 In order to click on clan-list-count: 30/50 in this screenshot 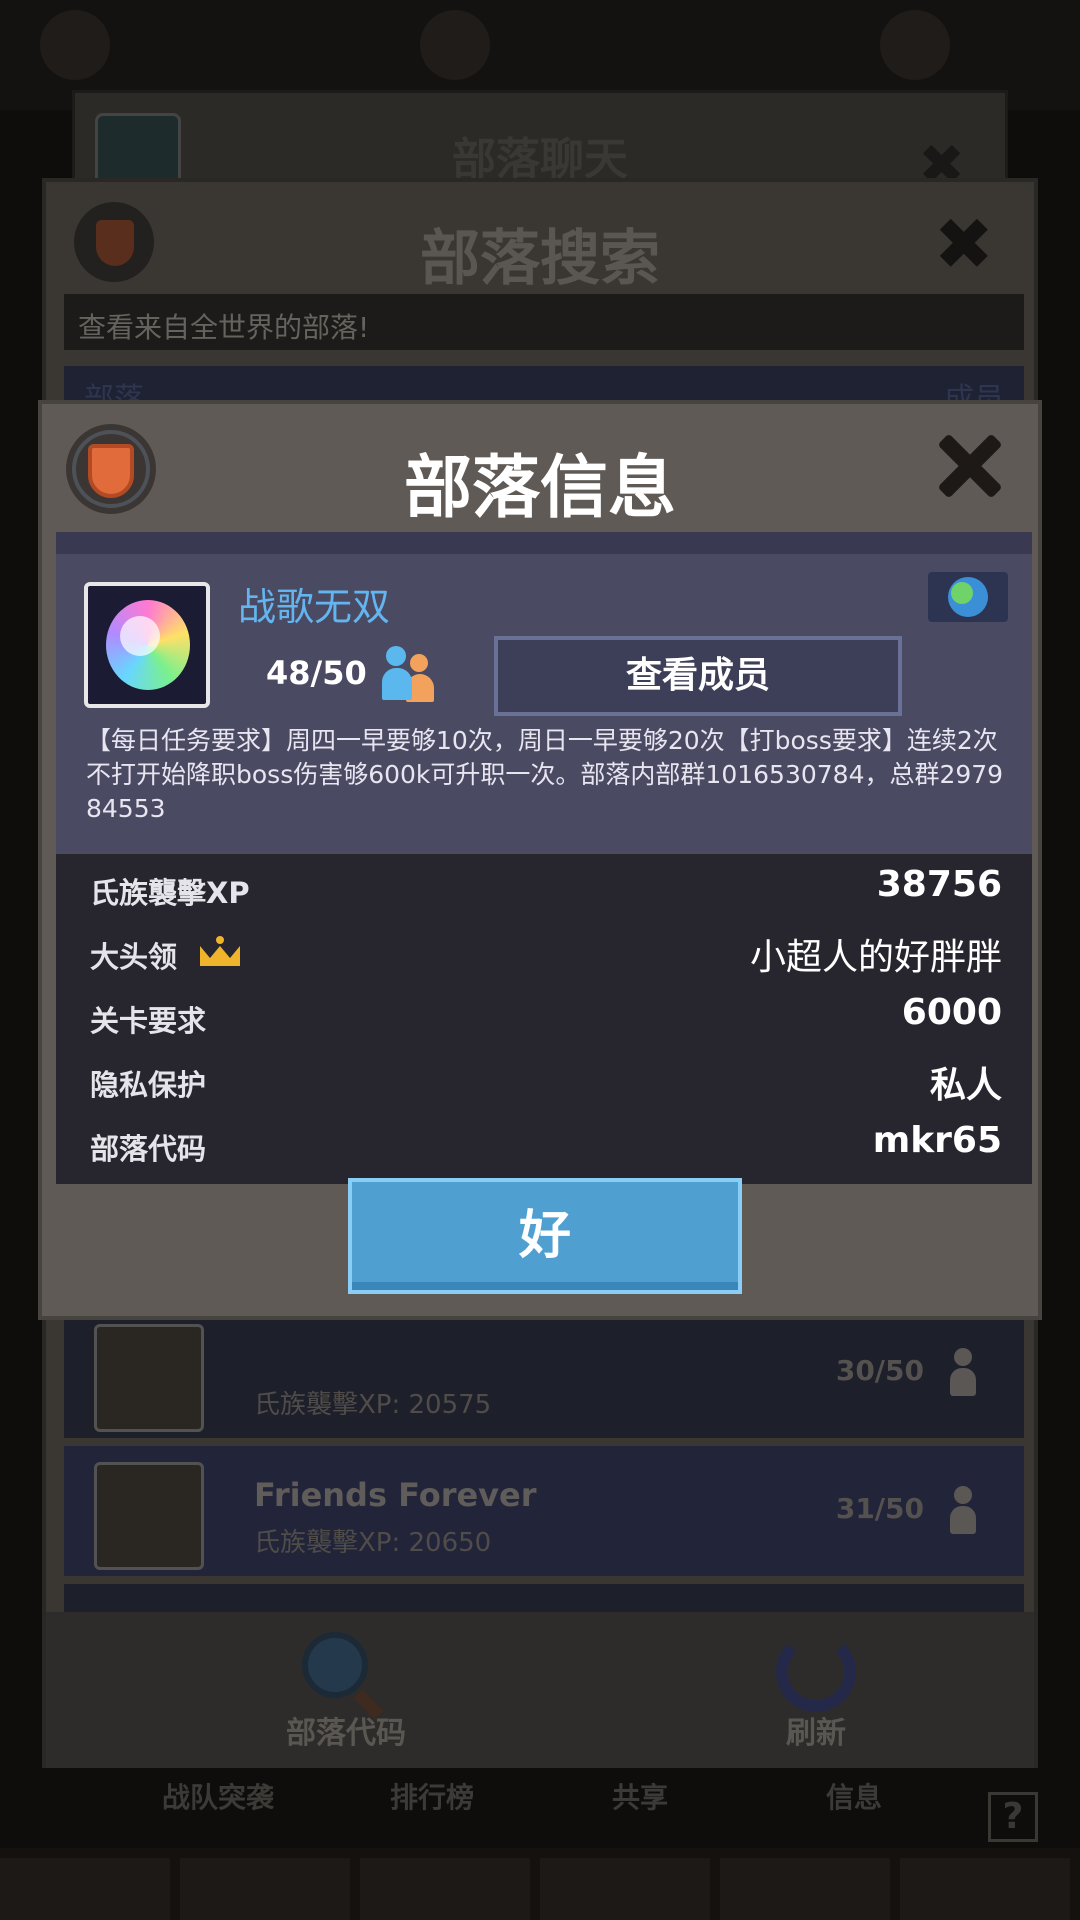, I will do `click(879, 1370)`.